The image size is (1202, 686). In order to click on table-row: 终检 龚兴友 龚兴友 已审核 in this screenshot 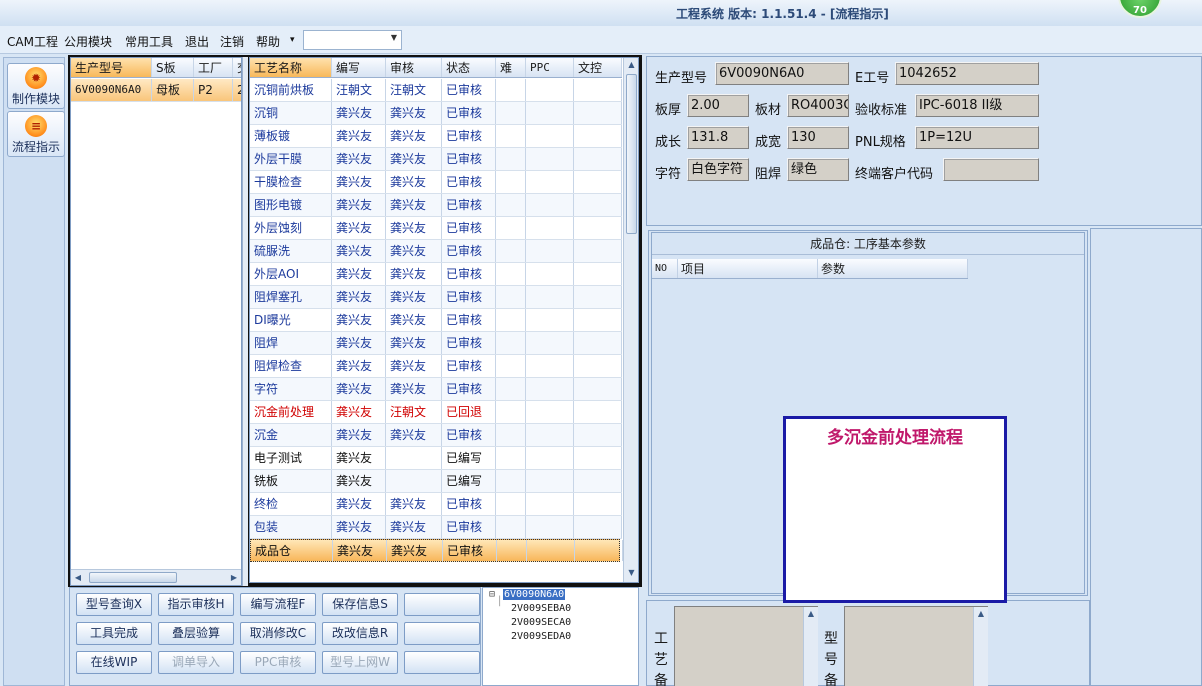, I will do `click(436, 504)`.